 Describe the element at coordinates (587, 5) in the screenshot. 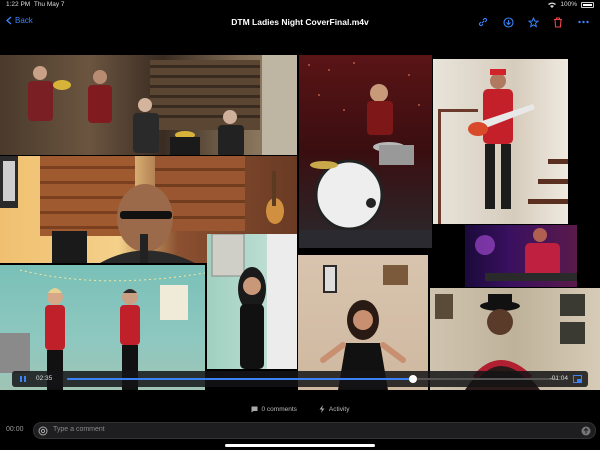

I see `battery-icon` at that location.